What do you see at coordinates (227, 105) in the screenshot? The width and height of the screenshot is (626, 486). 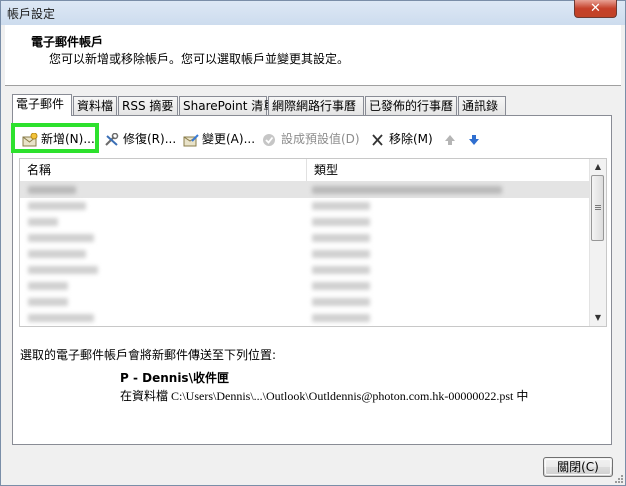 I see `tab-sharepoint-lists: SharePoint 清單` at bounding box center [227, 105].